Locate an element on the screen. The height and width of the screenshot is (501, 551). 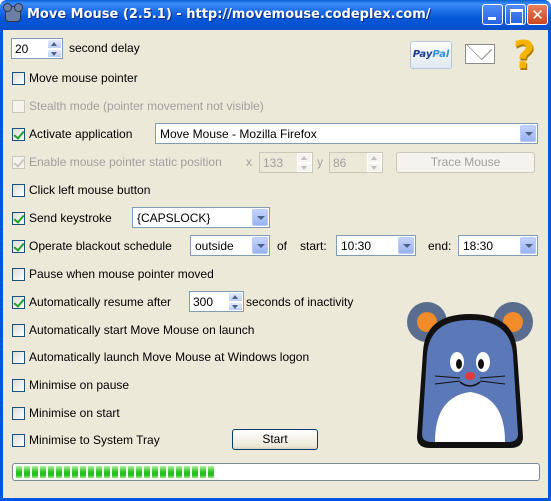
delay-value: 20 is located at coordinates (21, 49).